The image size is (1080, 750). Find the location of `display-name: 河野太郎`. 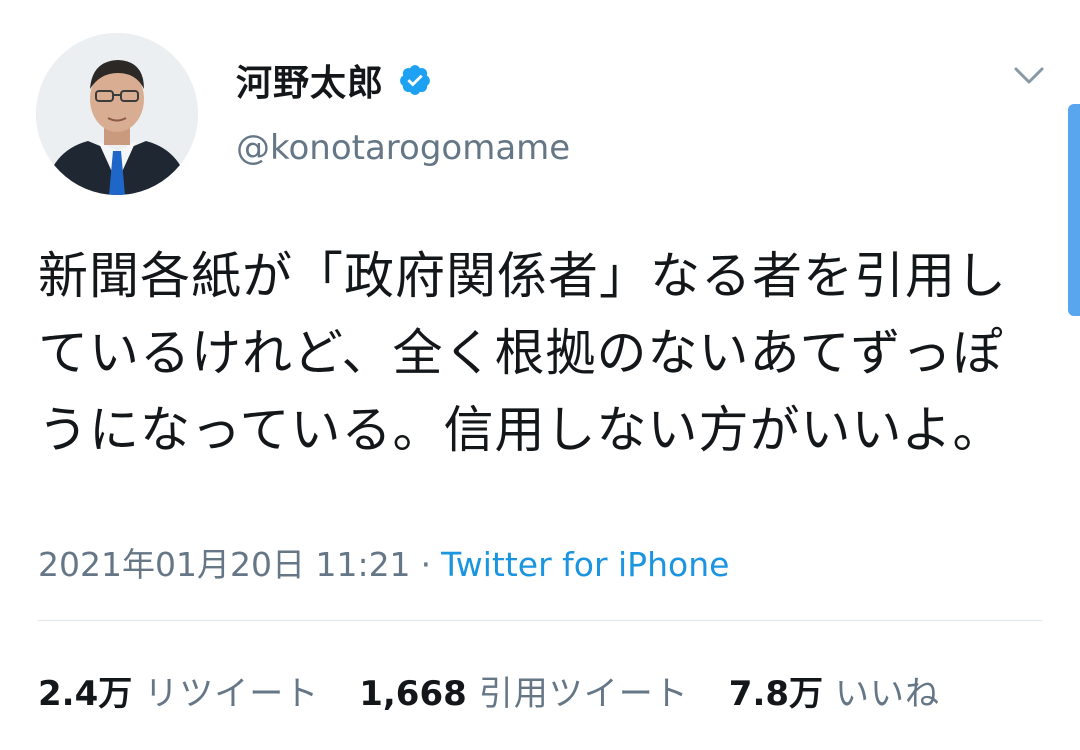

display-name: 河野太郎 is located at coordinates (310, 80).